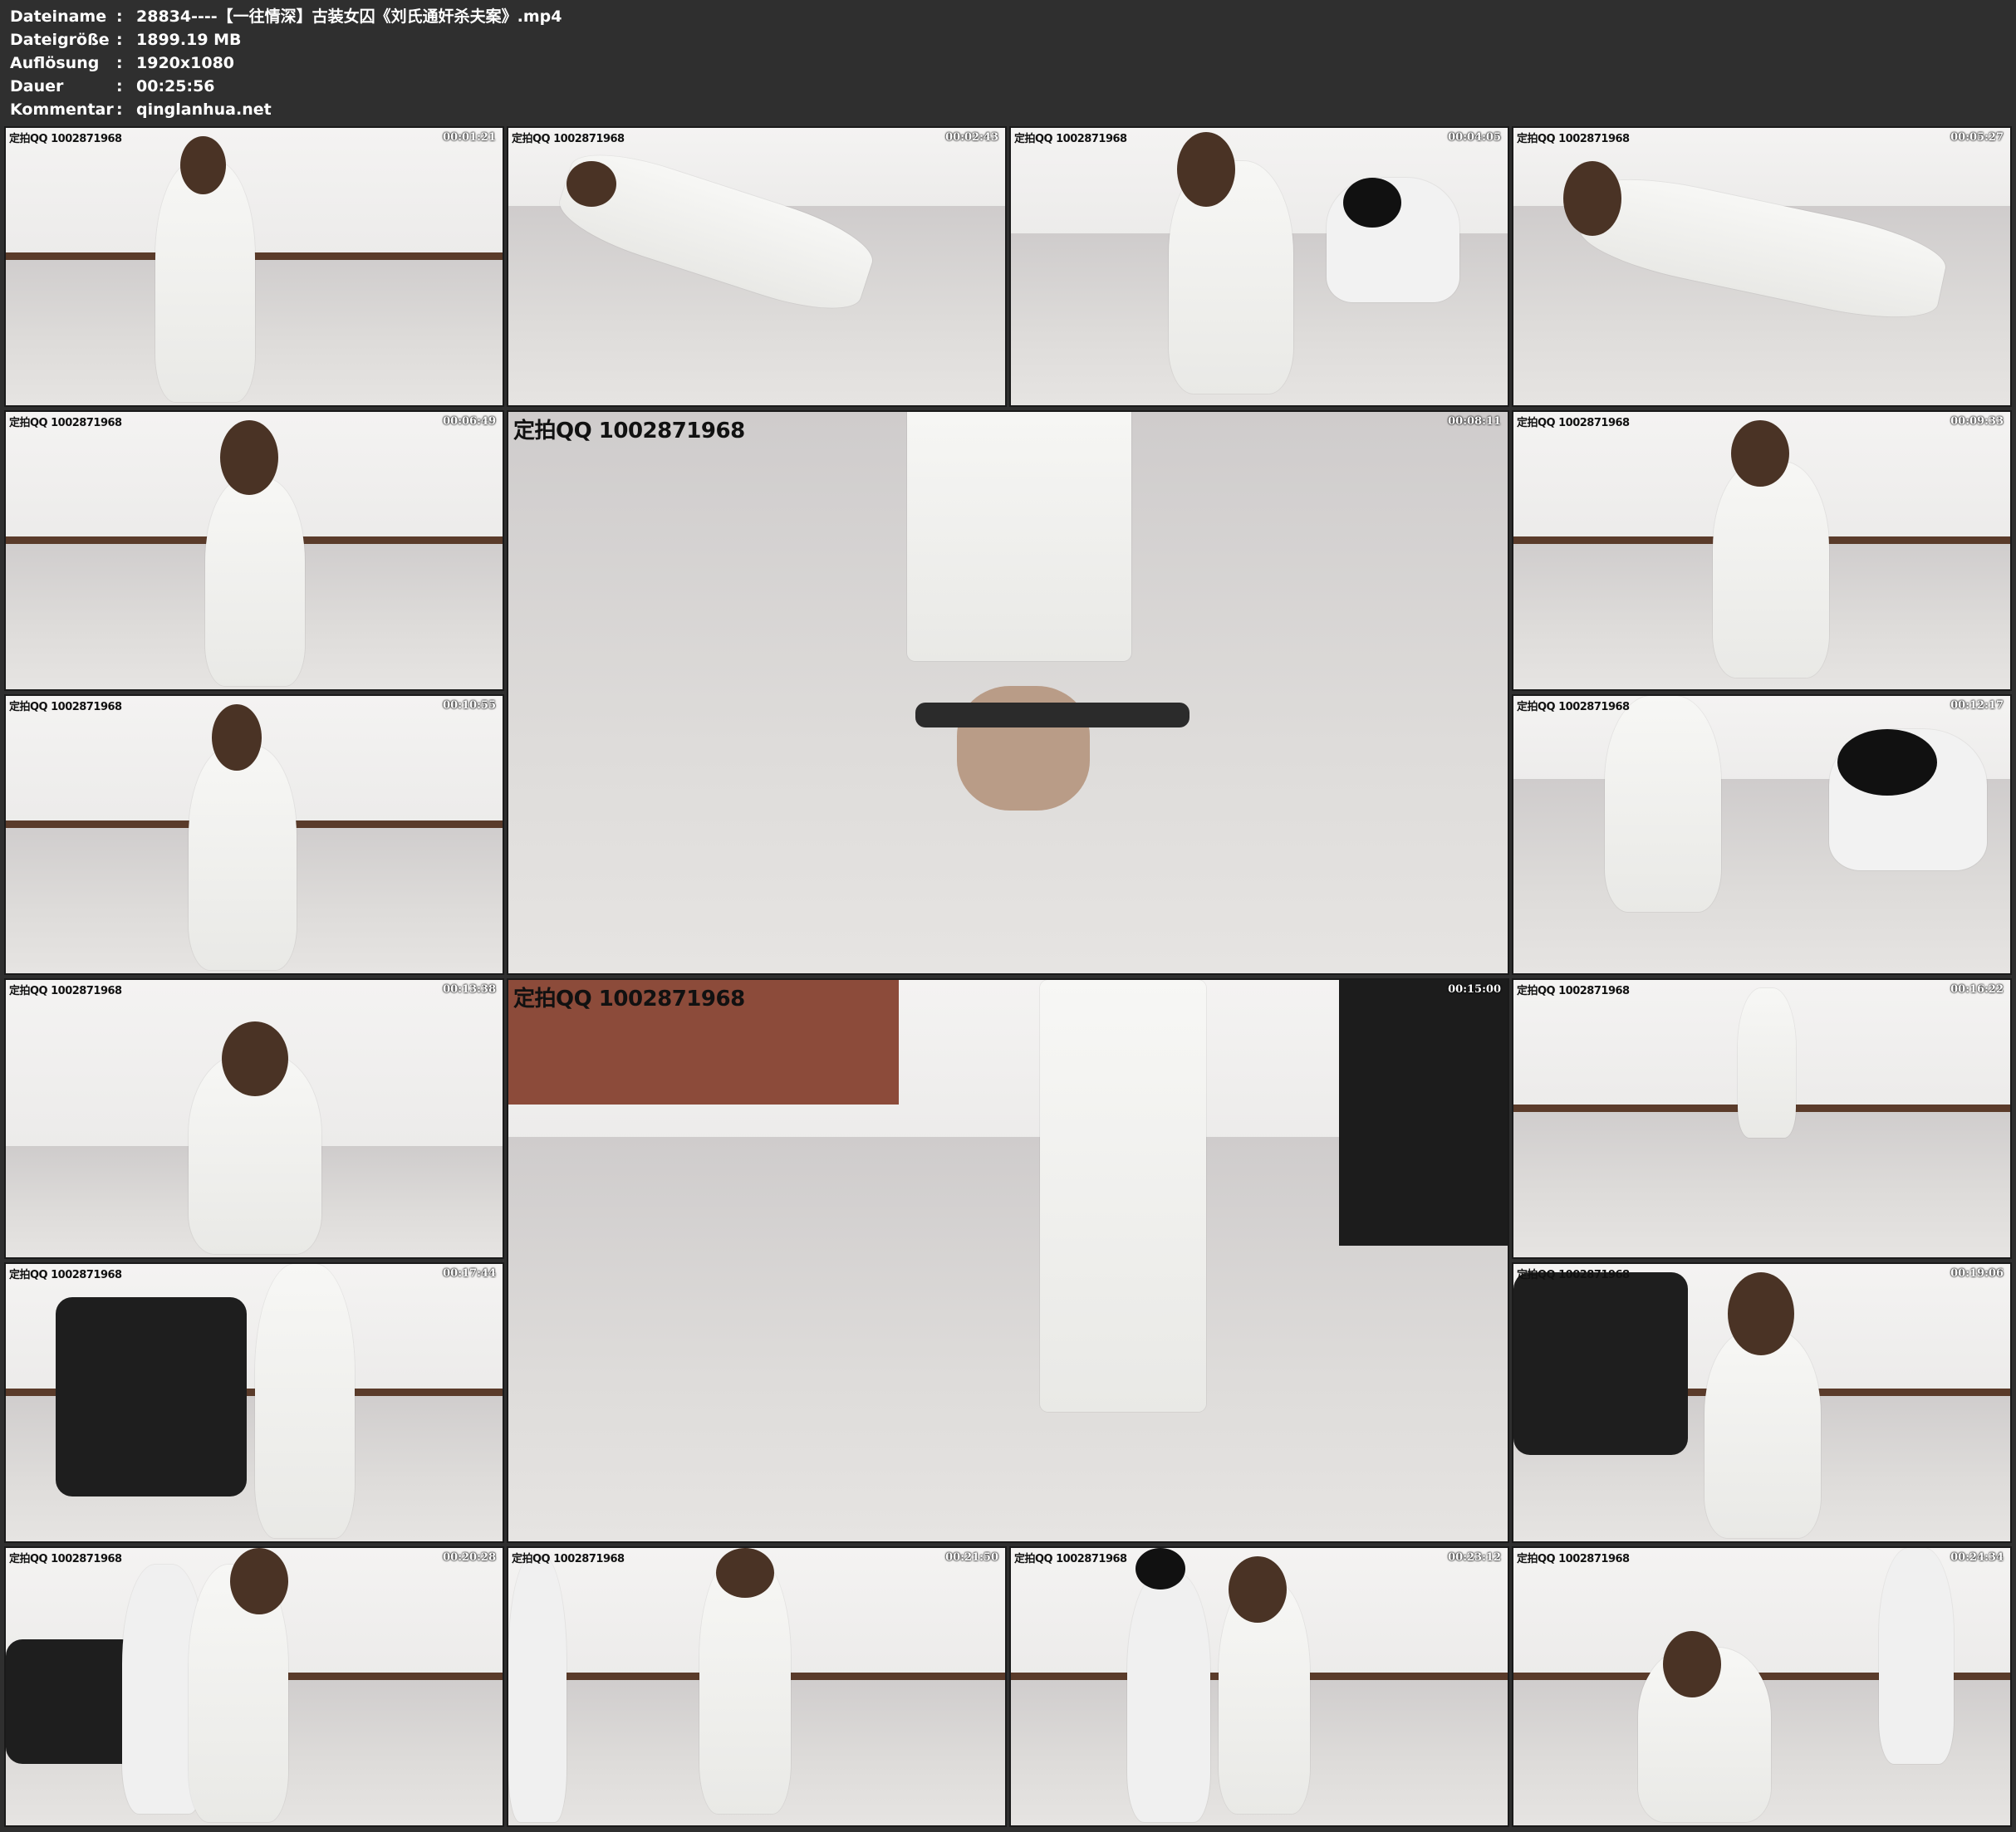 Image resolution: width=2016 pixels, height=1832 pixels. Describe the element at coordinates (469, 705) in the screenshot. I see `thumbnail-timecode: 00:10:55` at that location.